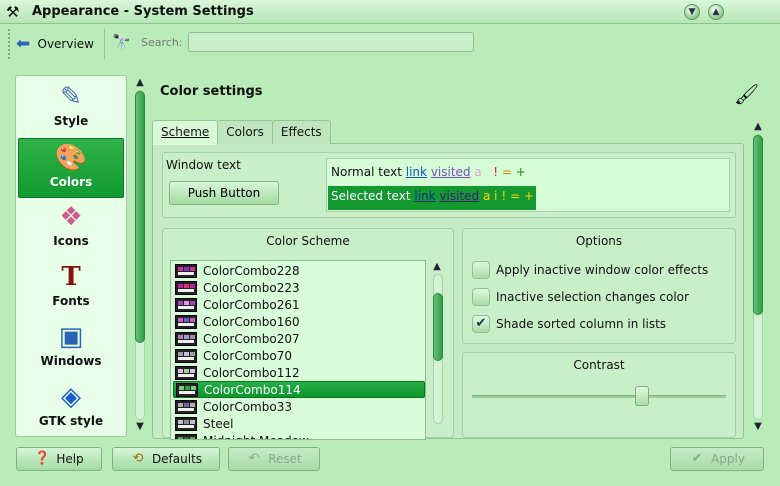 The height and width of the screenshot is (486, 780). I want to click on style-icon: ✎, so click(71, 97).